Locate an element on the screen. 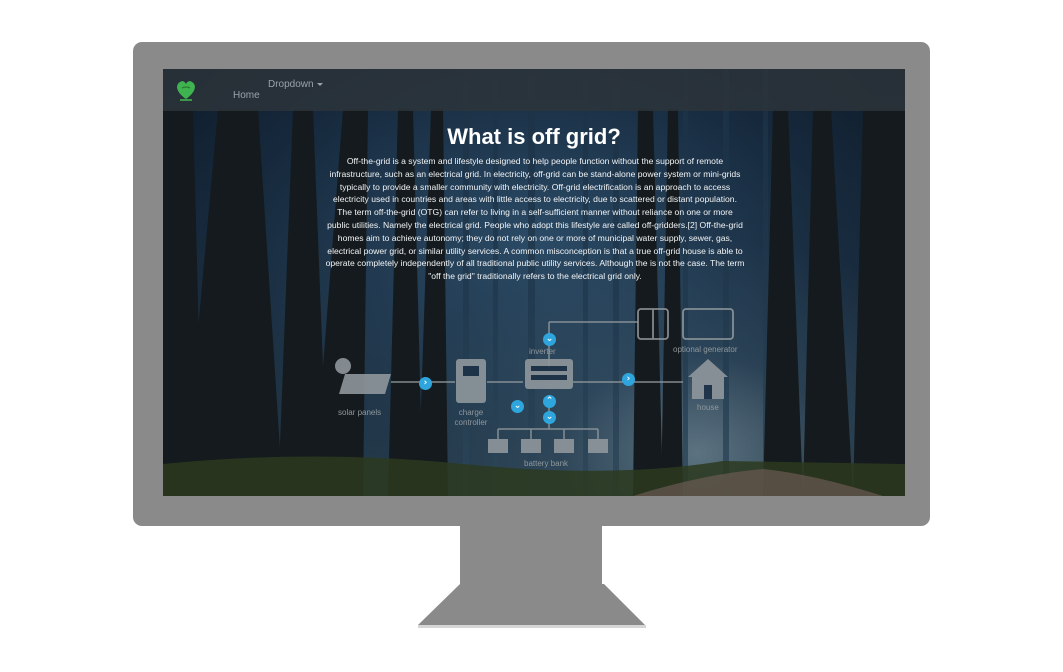 The image size is (1063, 672). inverter-icon is located at coordinates (549, 374).